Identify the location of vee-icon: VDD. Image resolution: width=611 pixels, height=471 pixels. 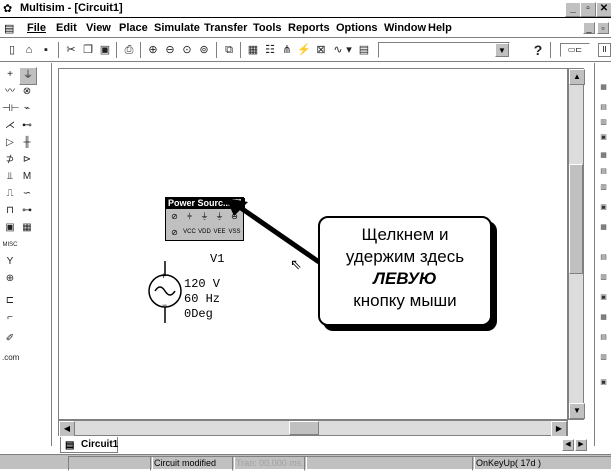
(204, 232).